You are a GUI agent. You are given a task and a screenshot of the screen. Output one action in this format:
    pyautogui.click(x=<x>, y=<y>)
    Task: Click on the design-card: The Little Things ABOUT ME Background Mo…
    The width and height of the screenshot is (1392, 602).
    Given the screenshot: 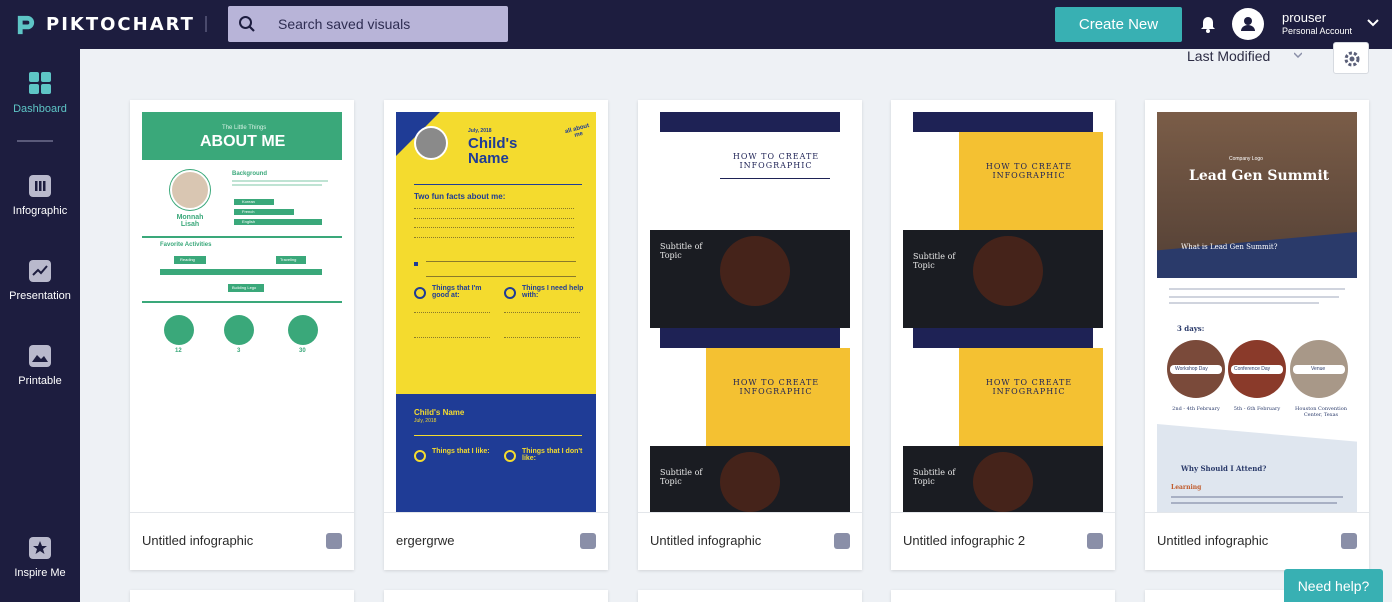 What is the action you would take?
    pyautogui.click(x=242, y=335)
    